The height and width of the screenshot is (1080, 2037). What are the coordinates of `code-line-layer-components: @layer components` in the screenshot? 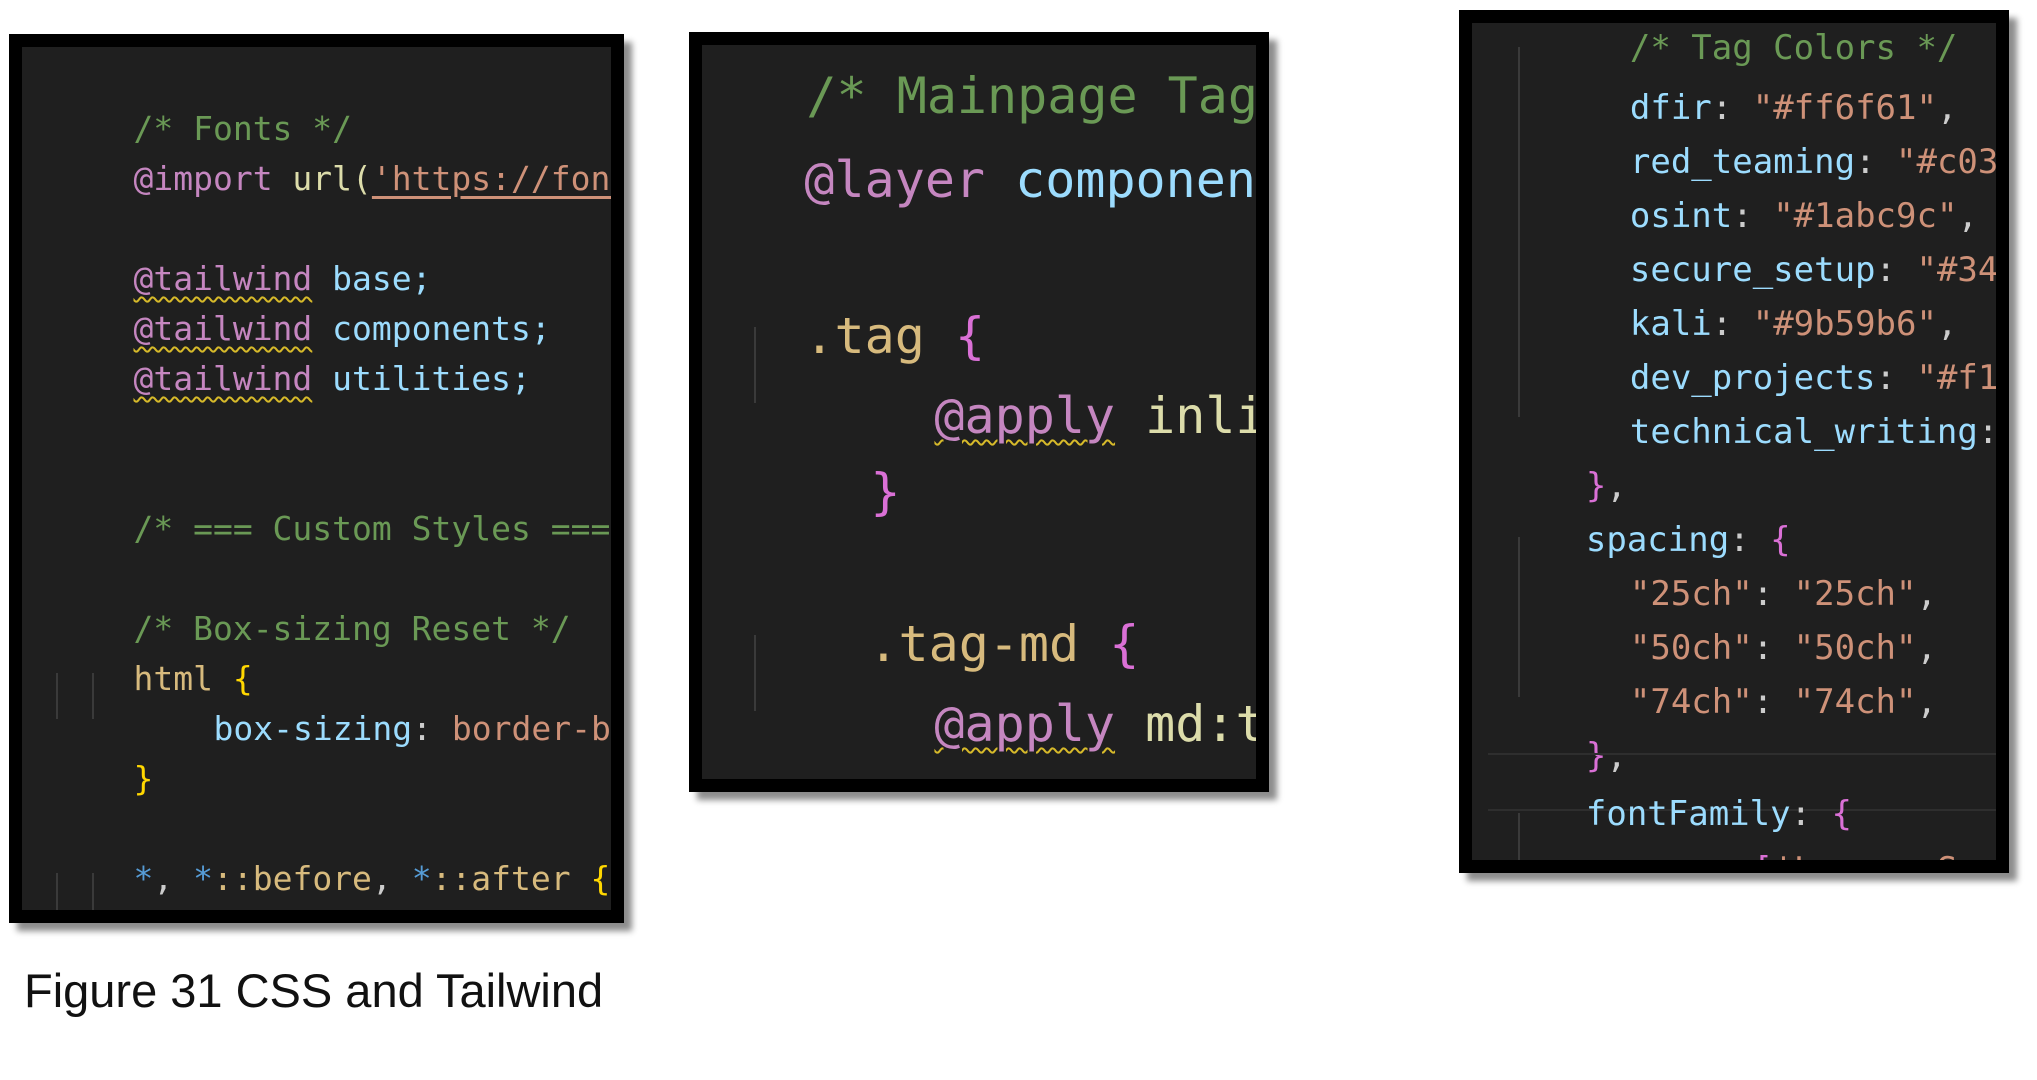 It's located at (979, 180).